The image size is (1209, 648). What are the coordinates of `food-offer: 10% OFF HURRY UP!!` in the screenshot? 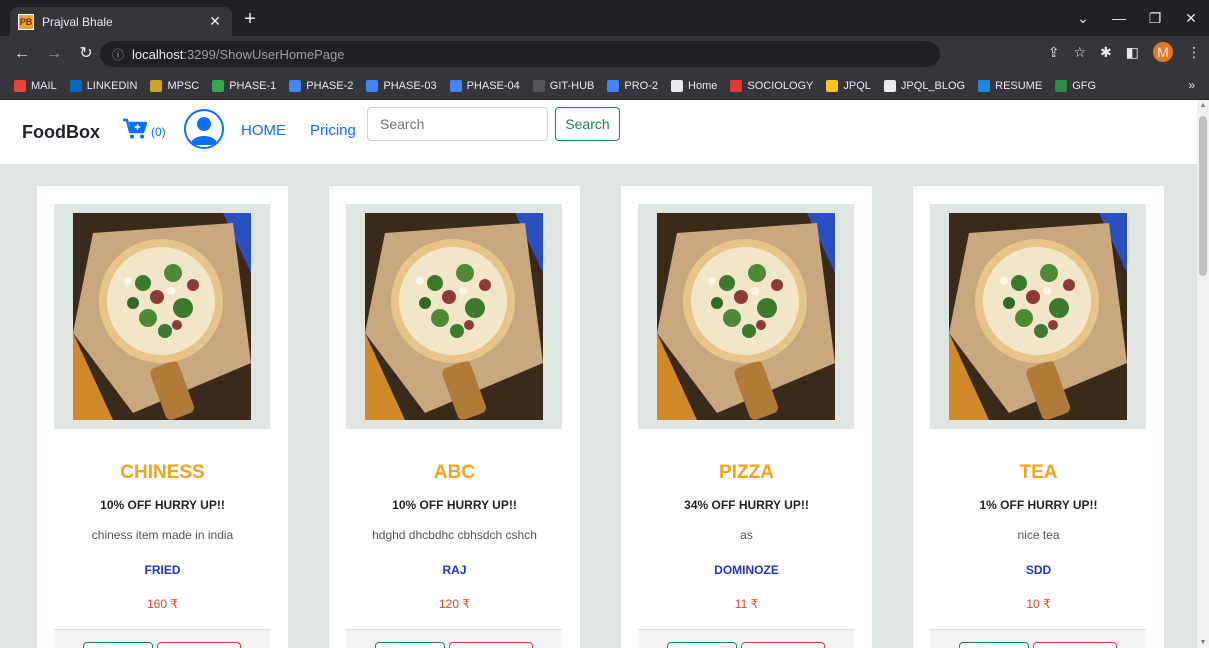 It's located at (454, 505).